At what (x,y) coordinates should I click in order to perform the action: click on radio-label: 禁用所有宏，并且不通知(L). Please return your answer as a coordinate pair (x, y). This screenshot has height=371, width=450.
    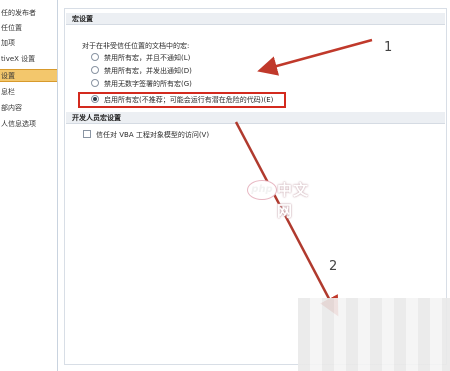
    Looking at the image, I should click on (147, 58).